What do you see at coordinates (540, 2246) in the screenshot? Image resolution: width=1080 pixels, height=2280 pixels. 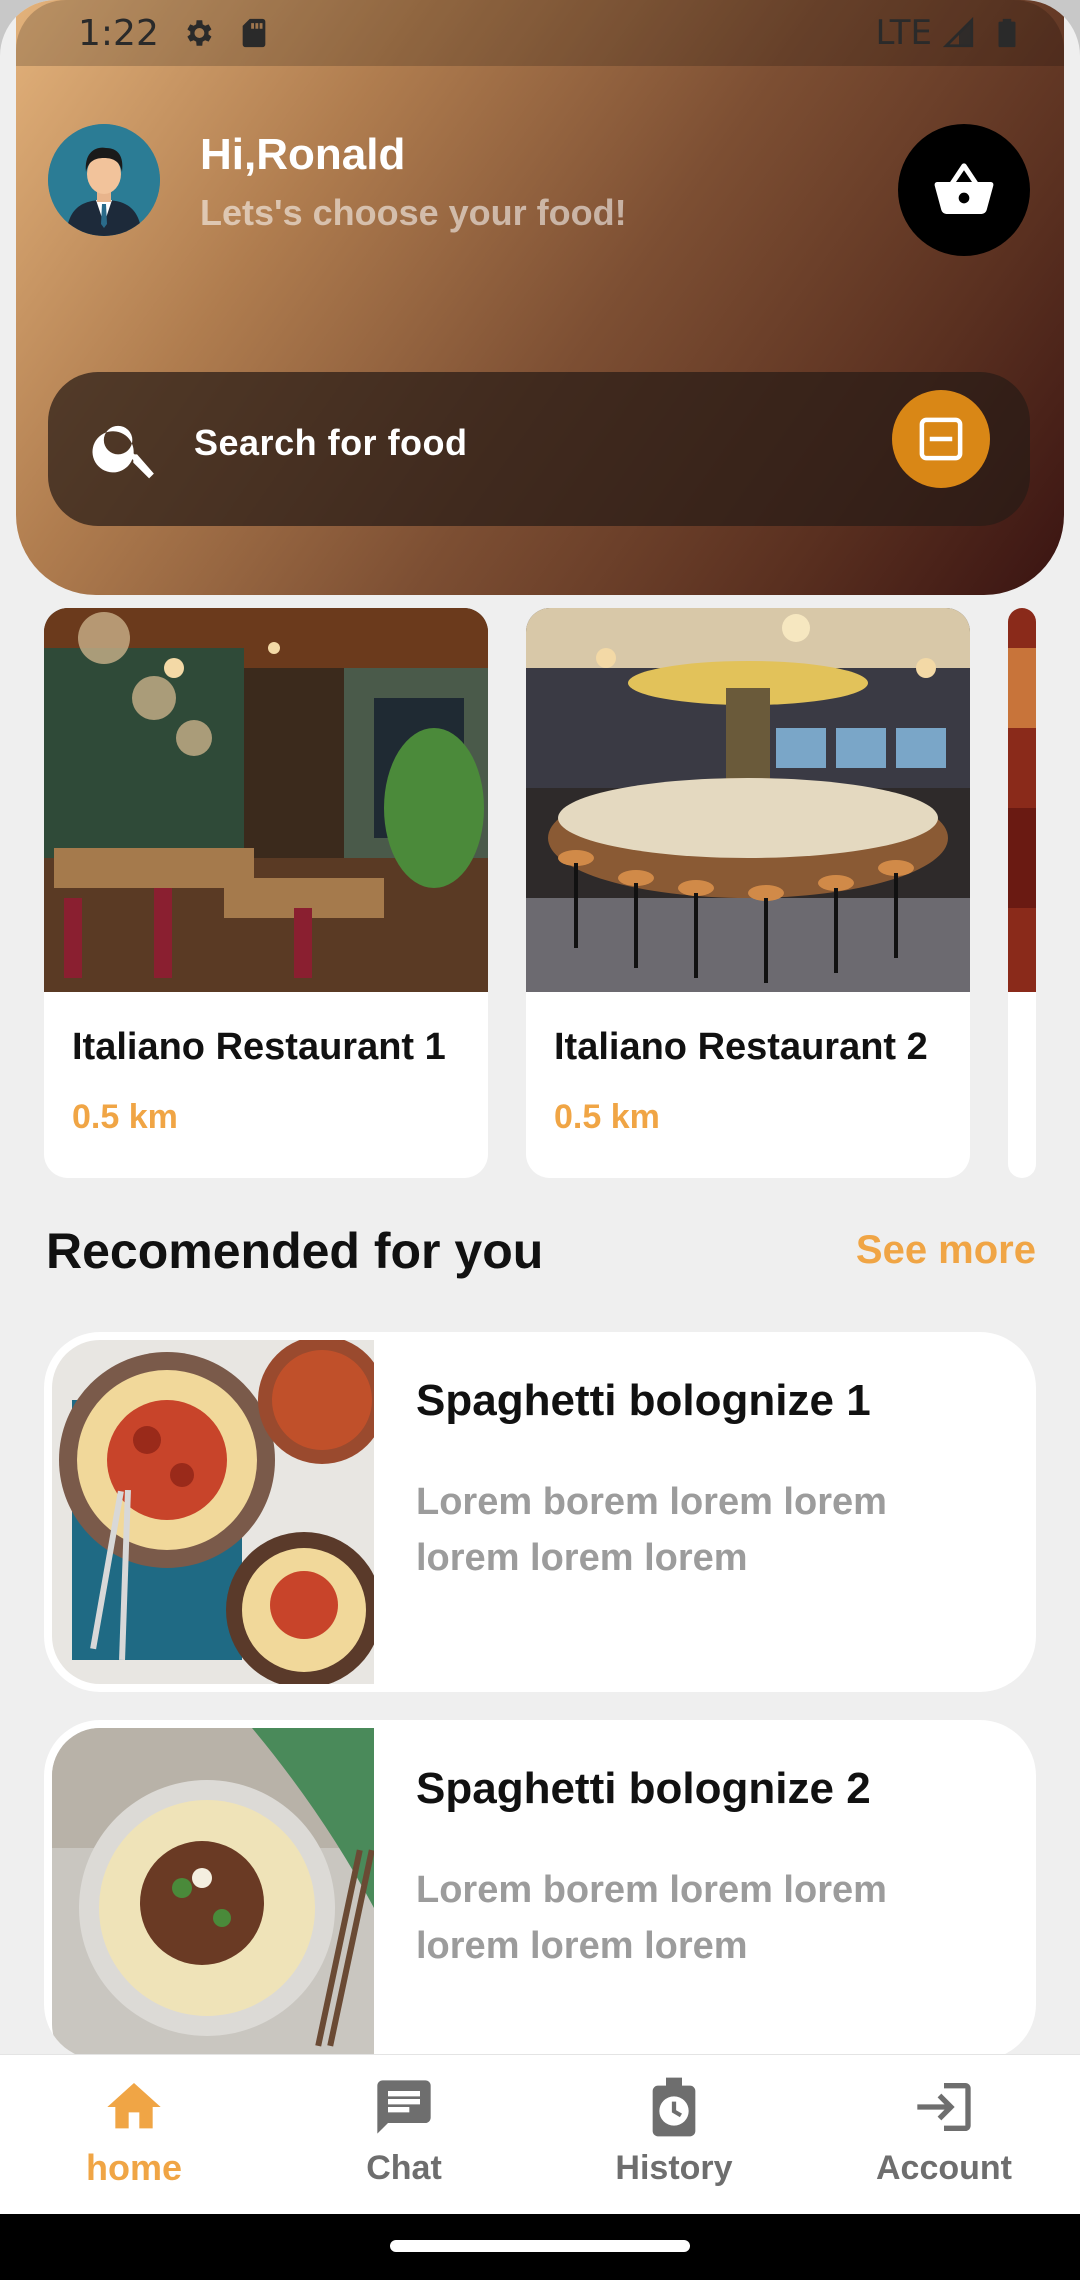 I see `home-gesture-handle` at bounding box center [540, 2246].